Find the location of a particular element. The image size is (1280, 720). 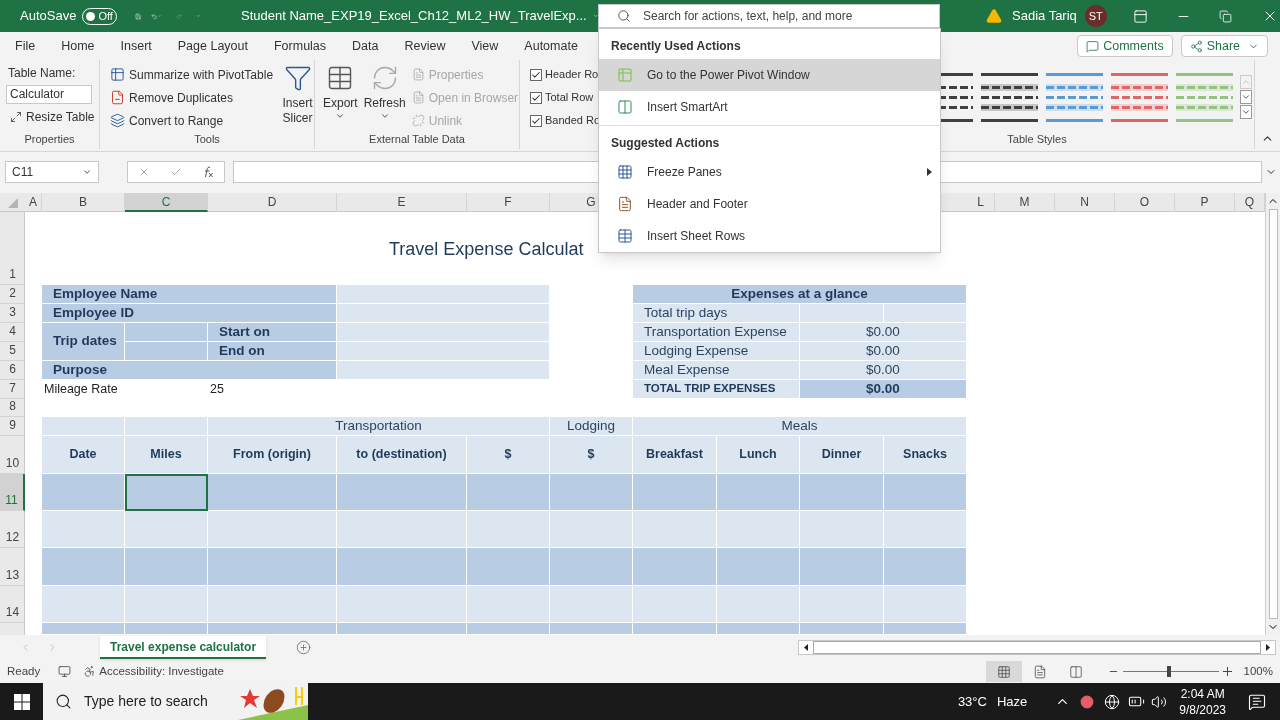

column-group-header: Transportation is located at coordinates (379, 426).